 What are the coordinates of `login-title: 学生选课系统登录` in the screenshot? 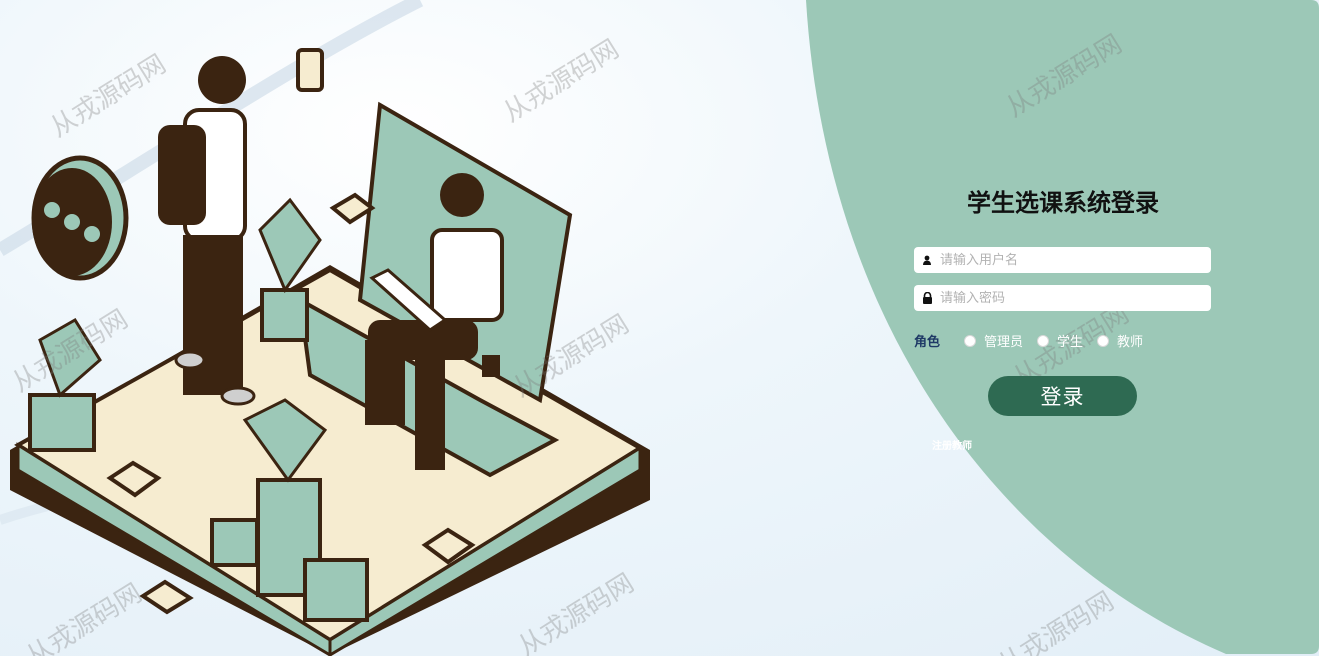 It's located at (1063, 203).